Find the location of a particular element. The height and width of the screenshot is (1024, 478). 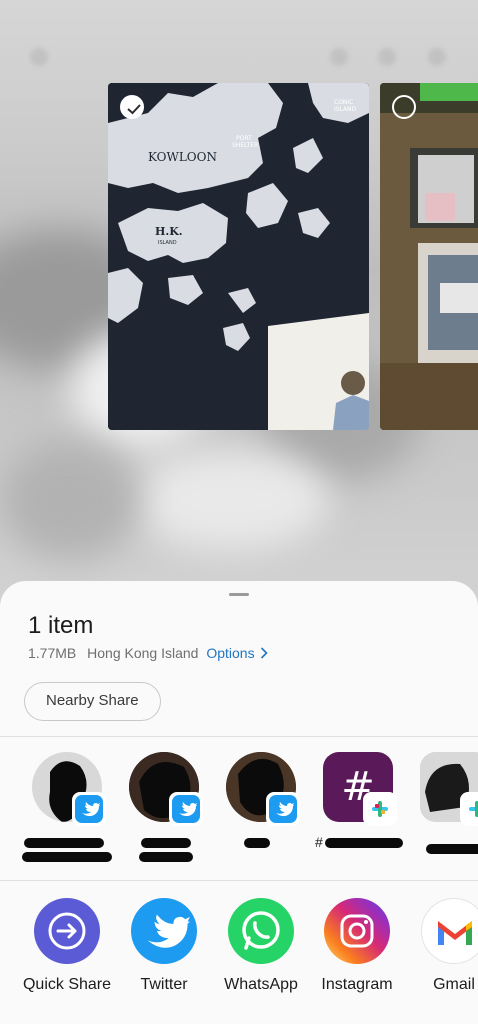

file-size: 1.77MB is located at coordinates (52, 653).